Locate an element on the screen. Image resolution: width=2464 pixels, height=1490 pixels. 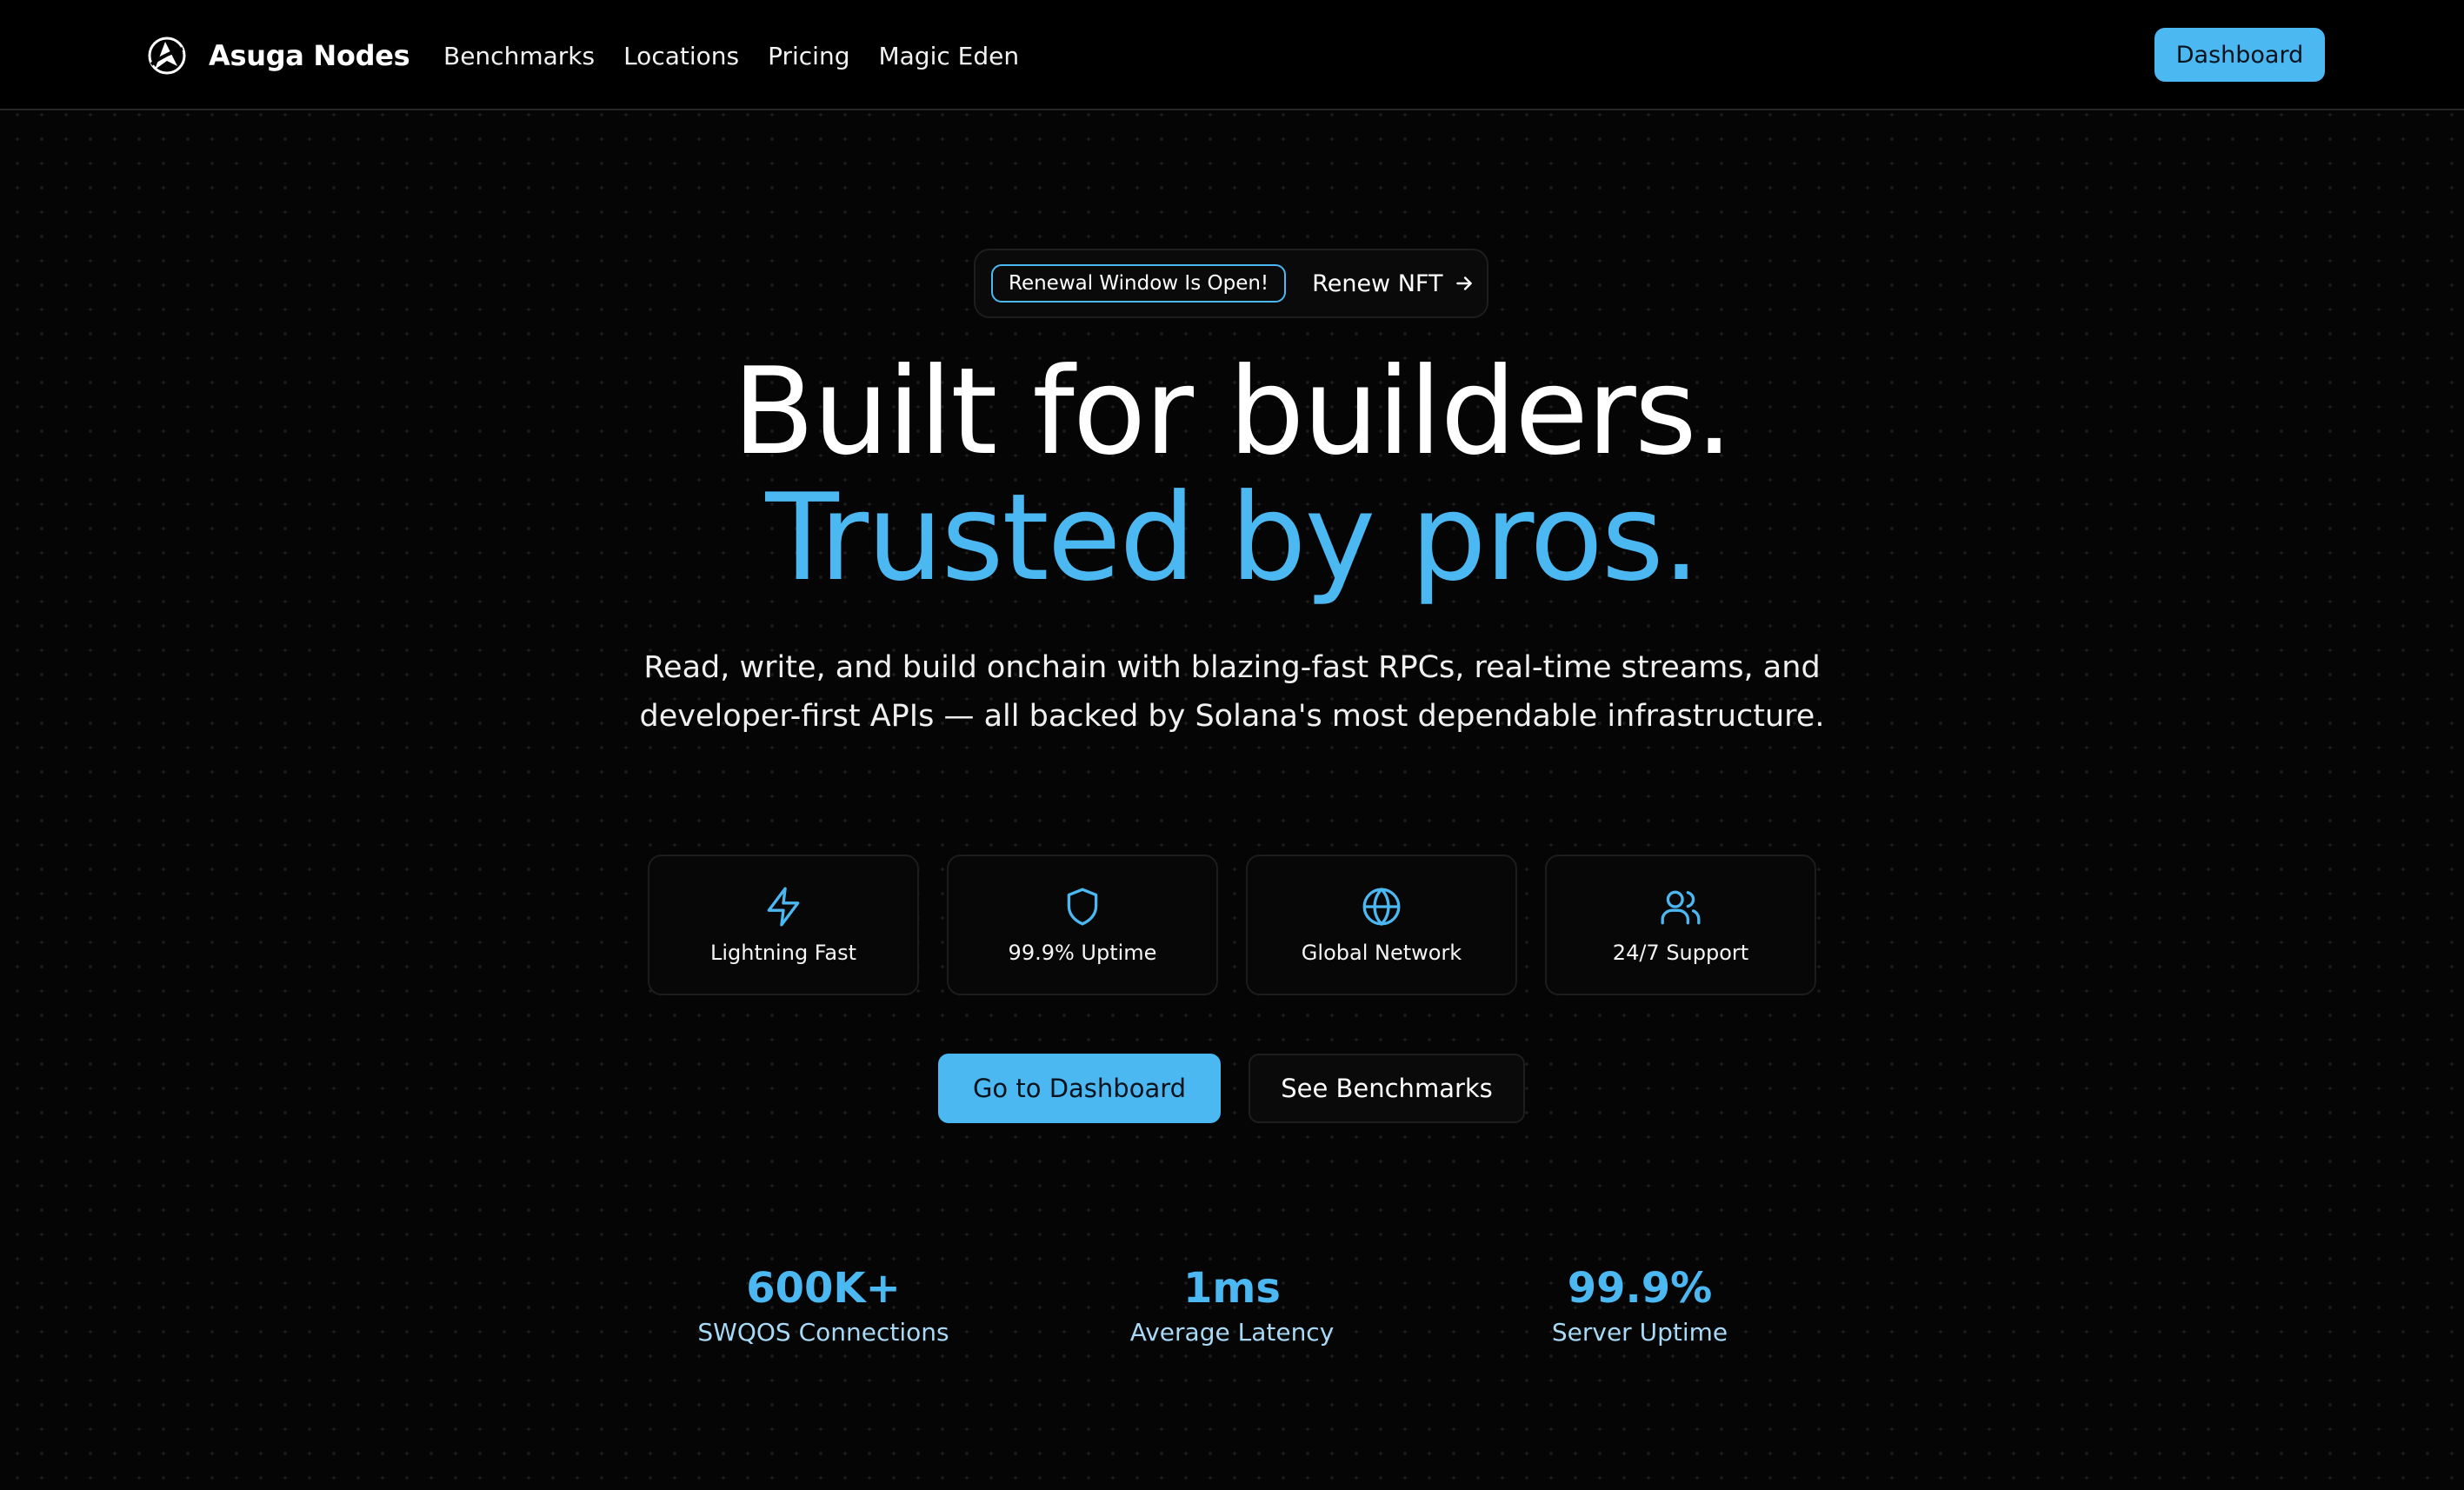
stat-value: 1ms is located at coordinates (1232, 1288).